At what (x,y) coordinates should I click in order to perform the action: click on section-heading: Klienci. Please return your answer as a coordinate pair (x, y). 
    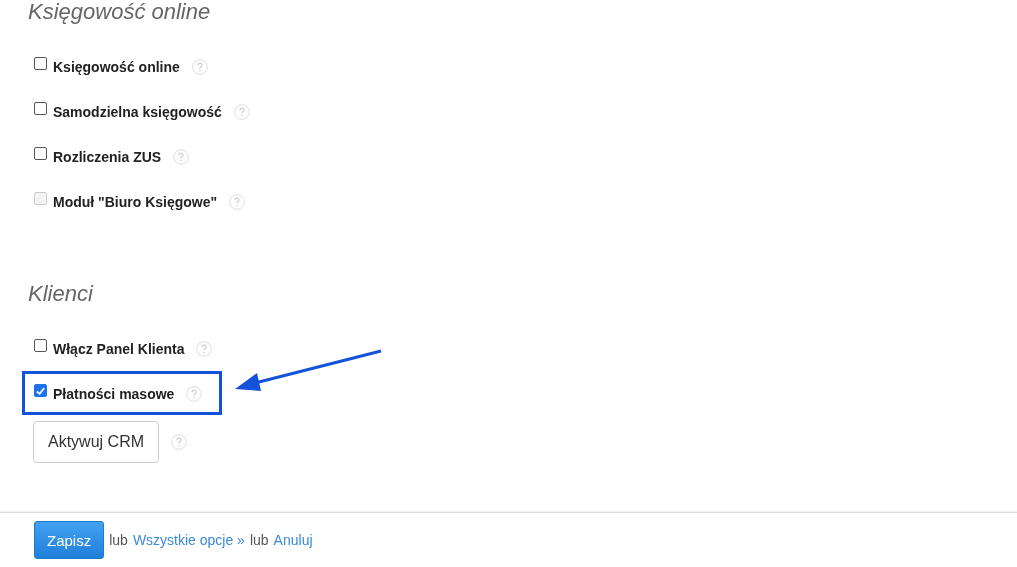
    Looking at the image, I should click on (61, 294).